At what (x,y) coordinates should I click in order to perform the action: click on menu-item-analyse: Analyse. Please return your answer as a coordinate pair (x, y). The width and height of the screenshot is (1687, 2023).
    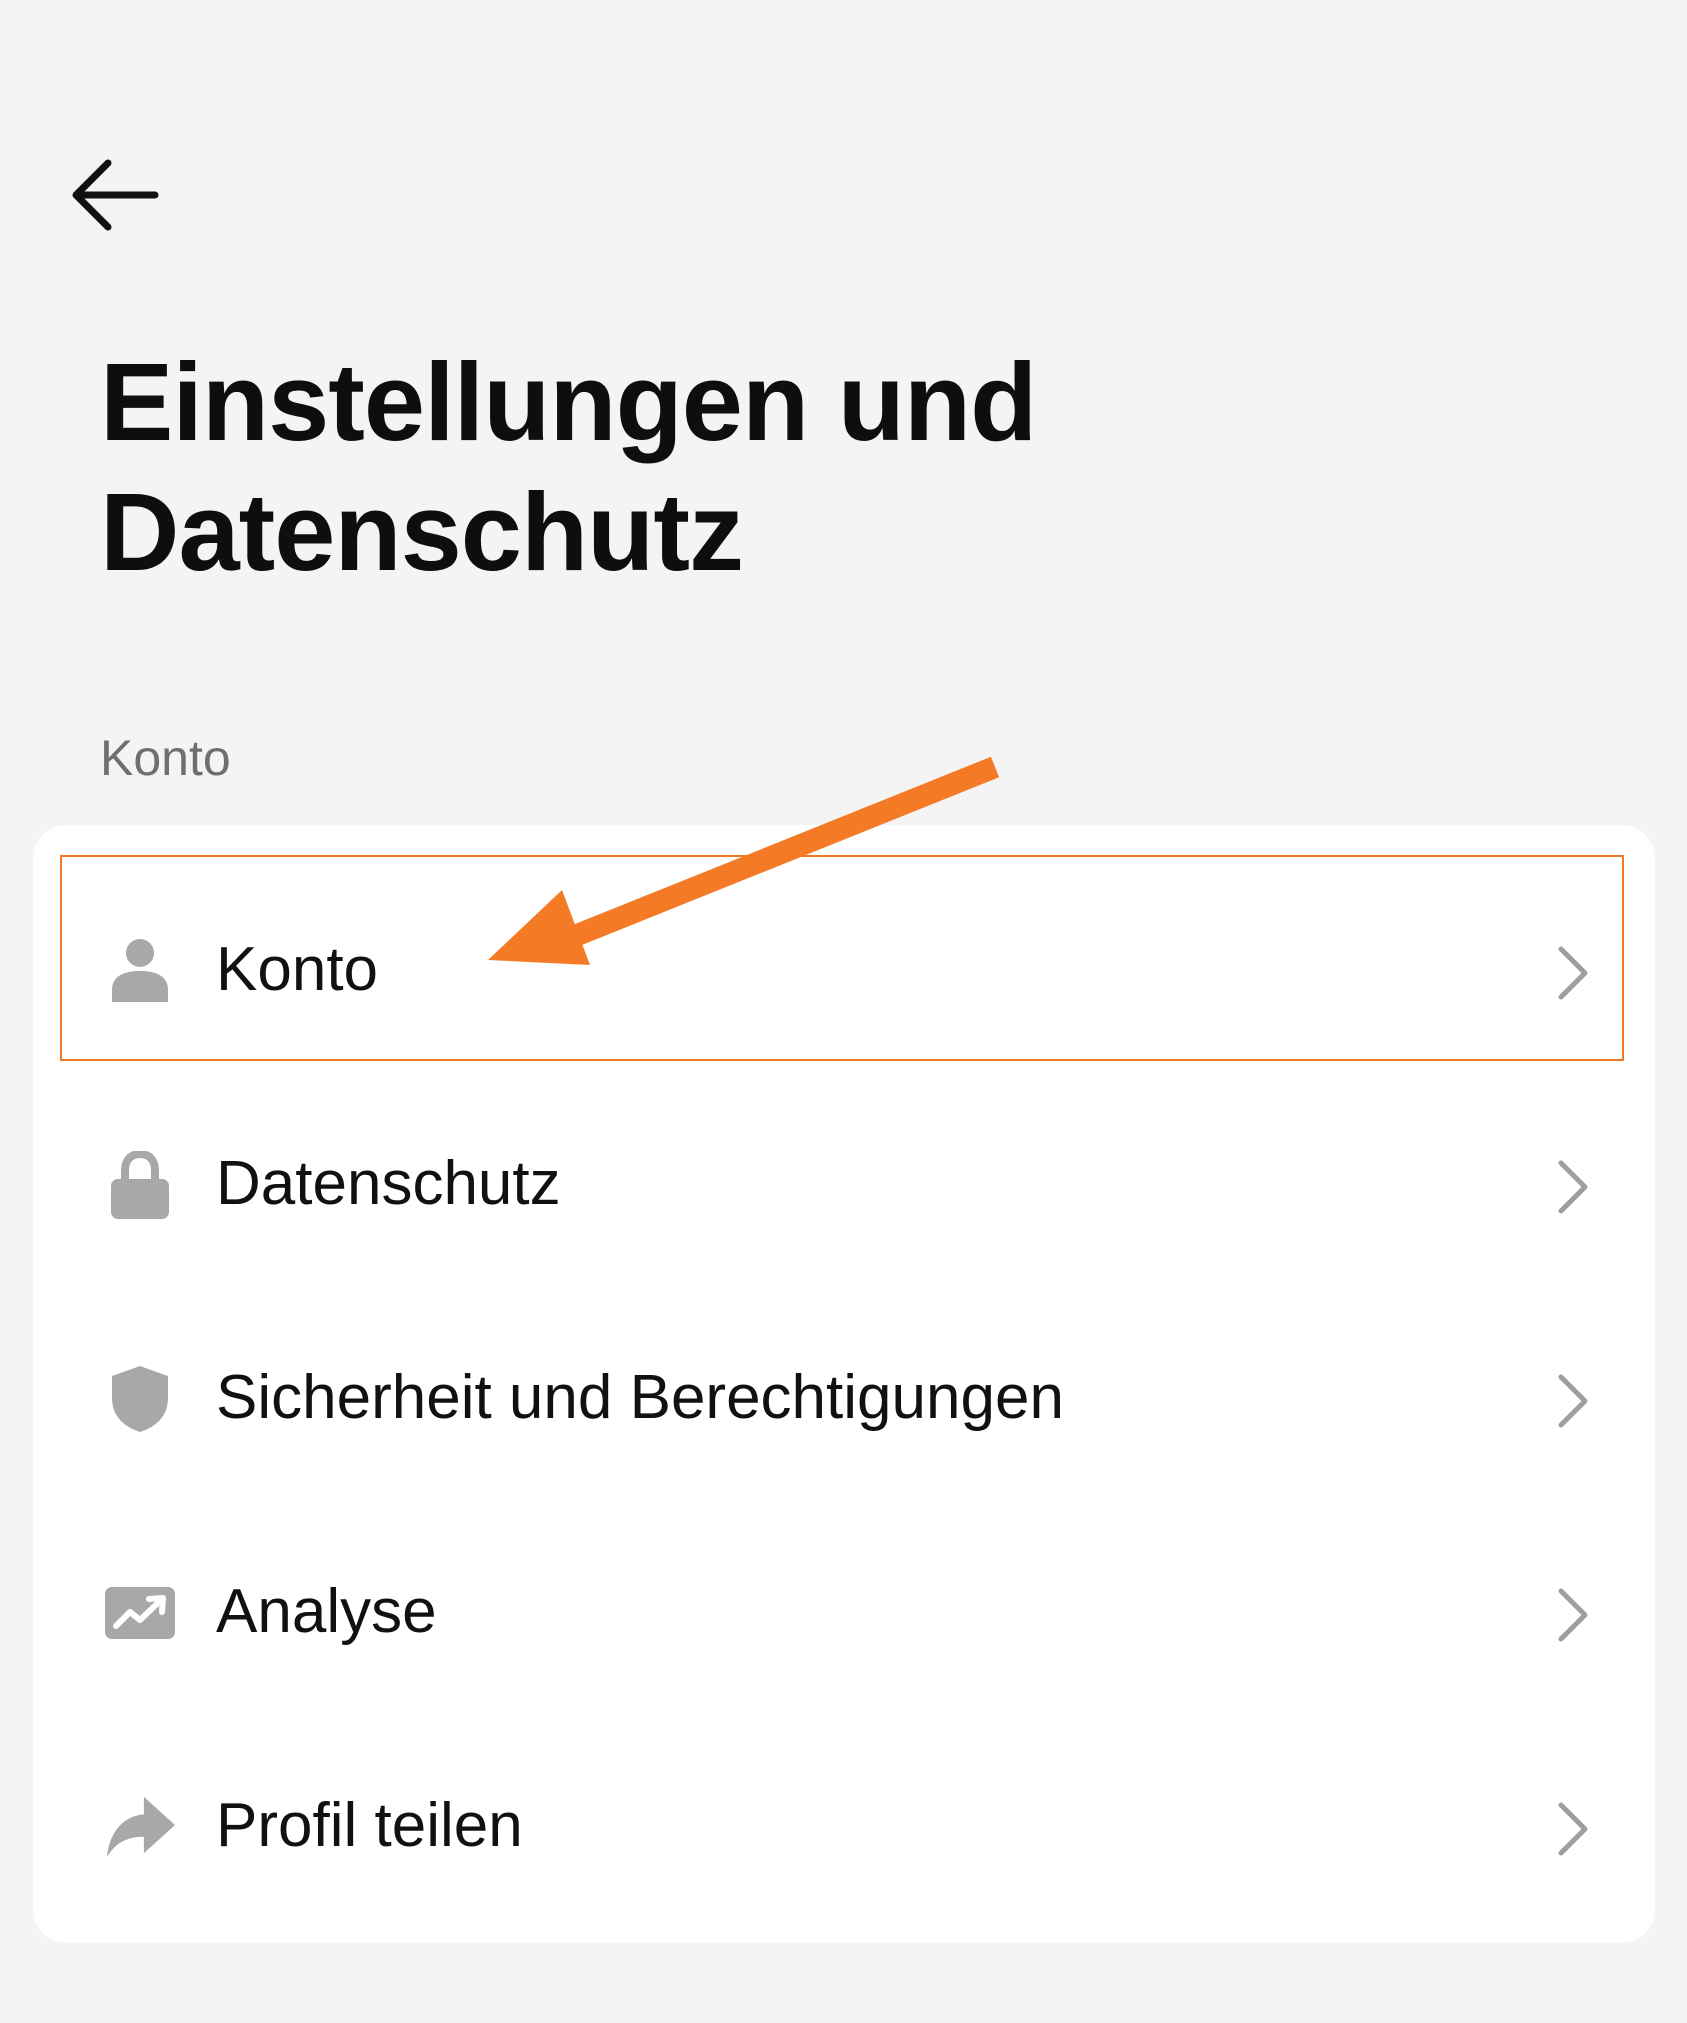
    Looking at the image, I should click on (844, 1612).